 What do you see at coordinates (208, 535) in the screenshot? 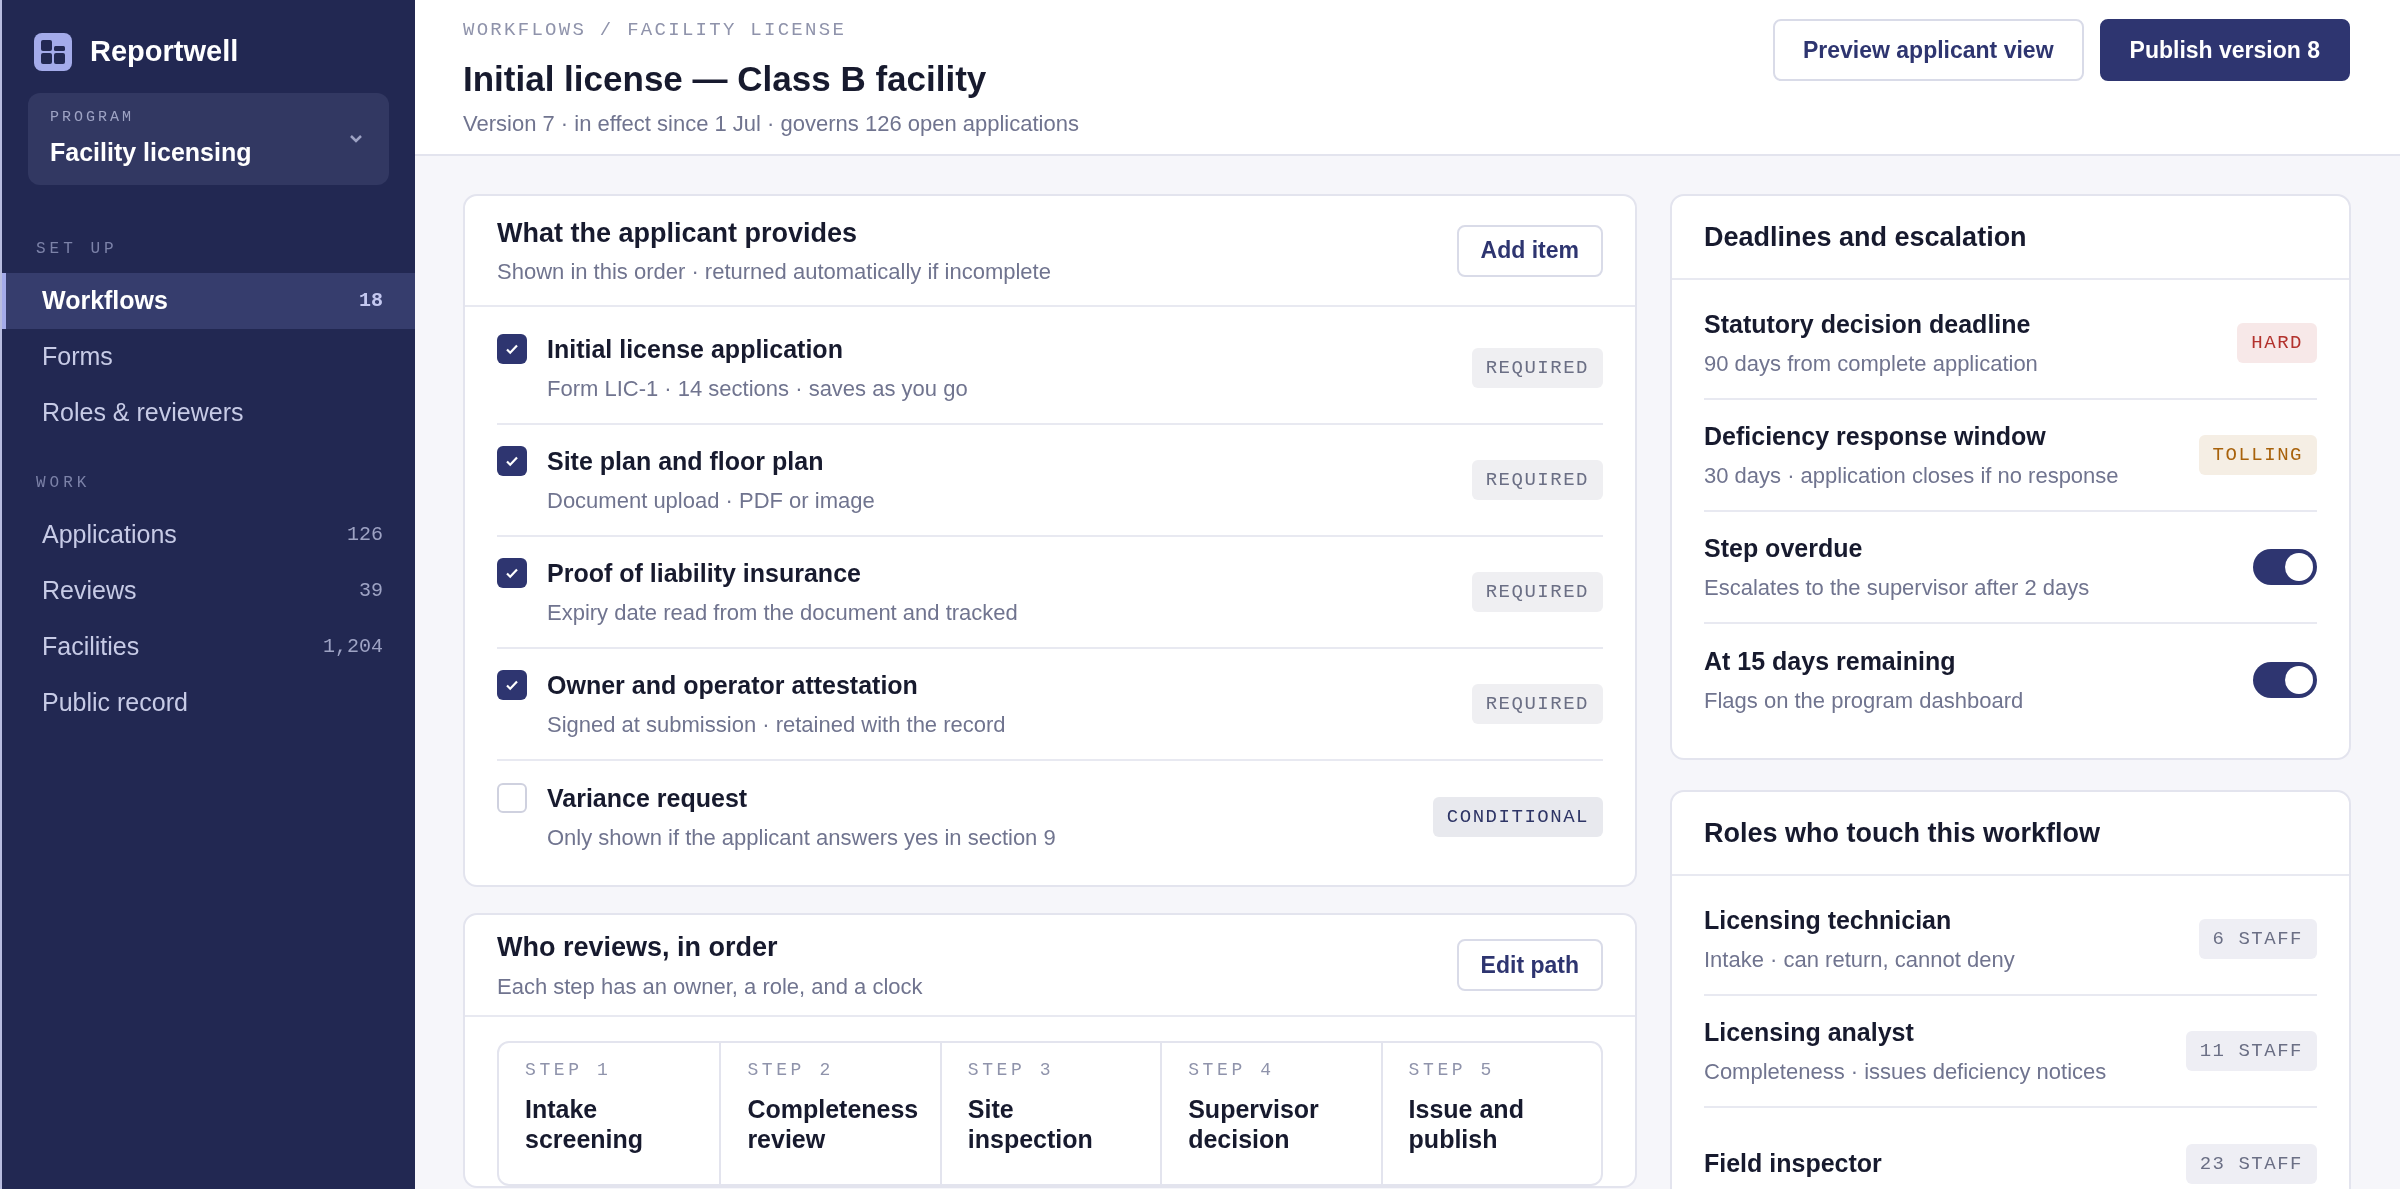
I see `nav-item: Applications 126` at bounding box center [208, 535].